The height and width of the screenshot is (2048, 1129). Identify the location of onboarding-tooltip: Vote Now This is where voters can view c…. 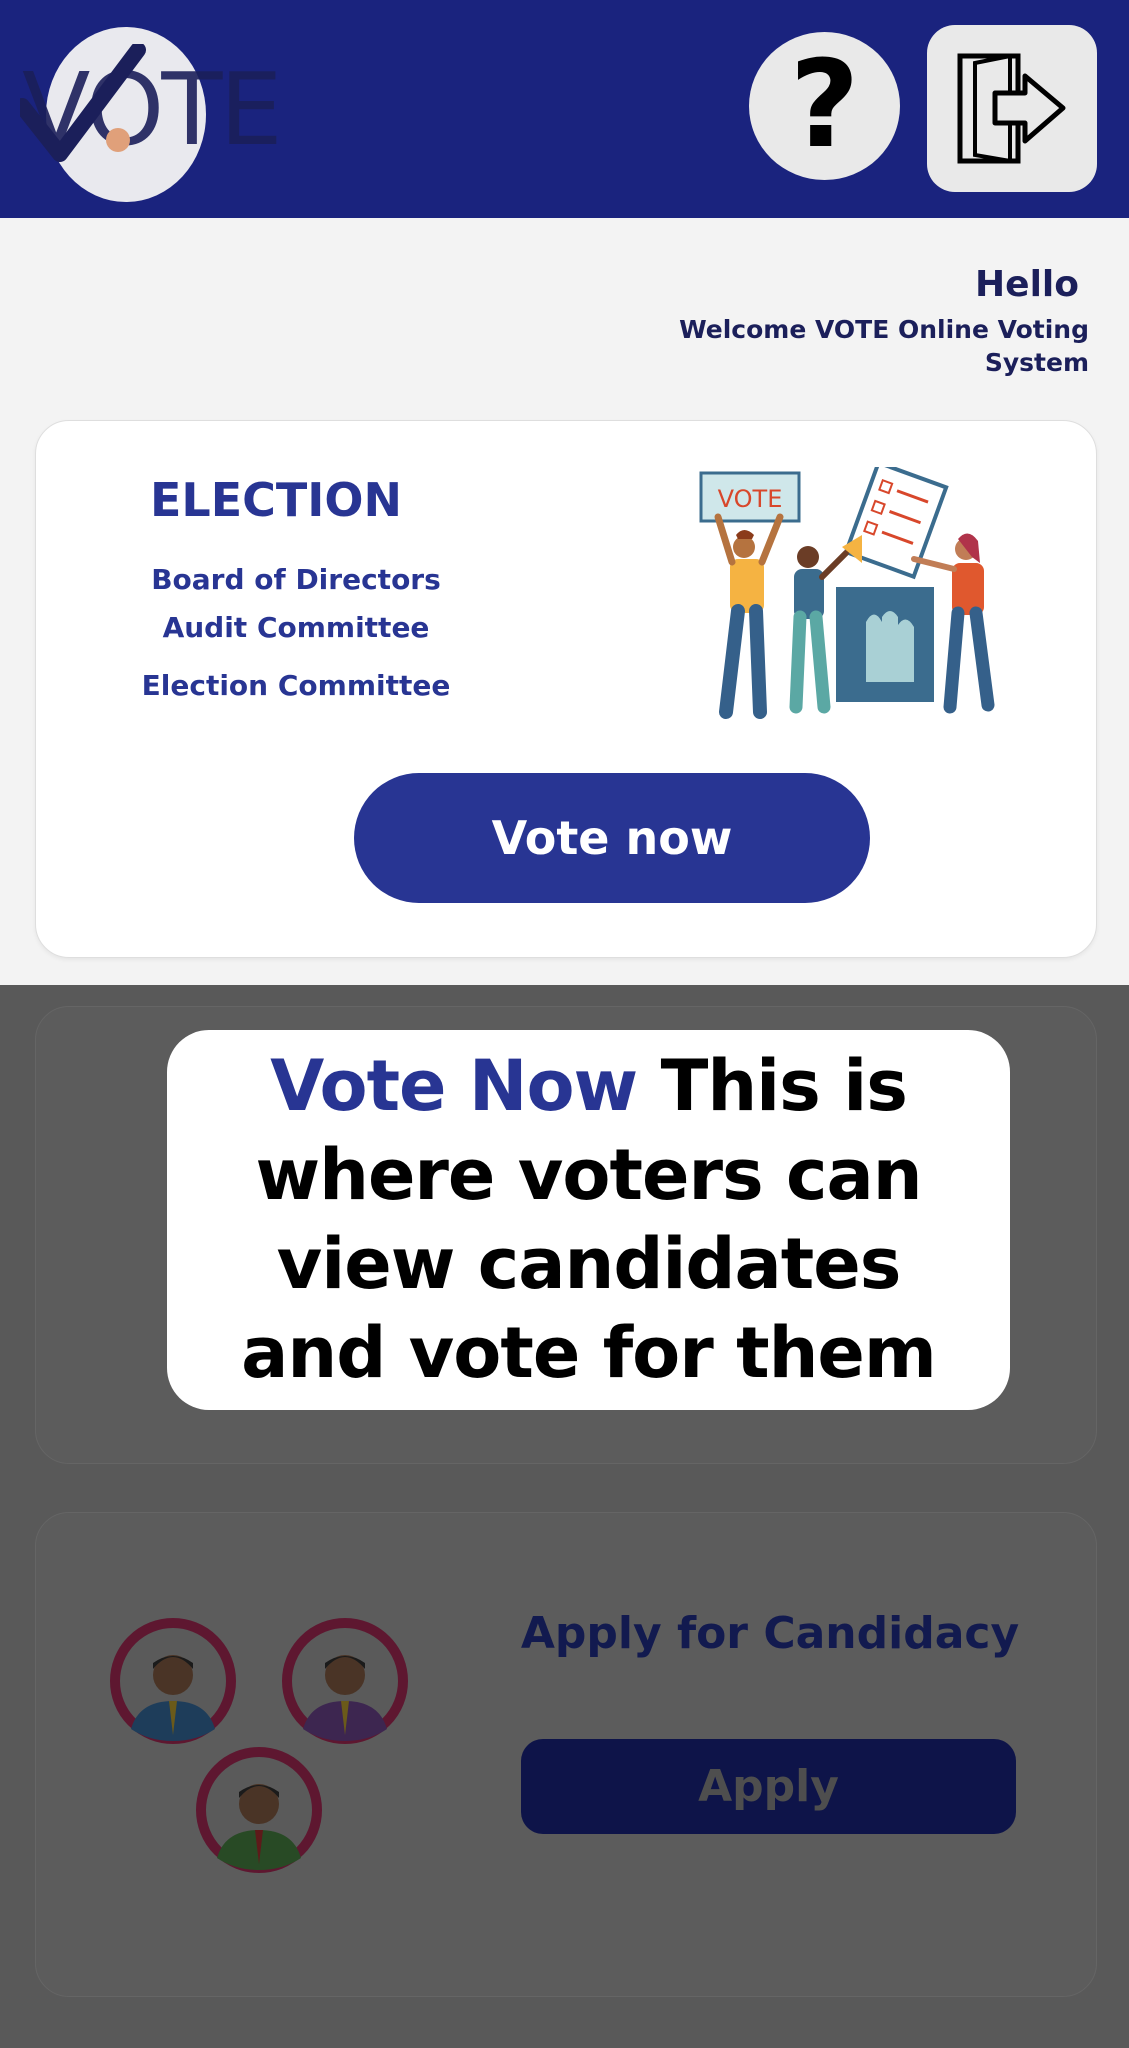
(588, 1220).